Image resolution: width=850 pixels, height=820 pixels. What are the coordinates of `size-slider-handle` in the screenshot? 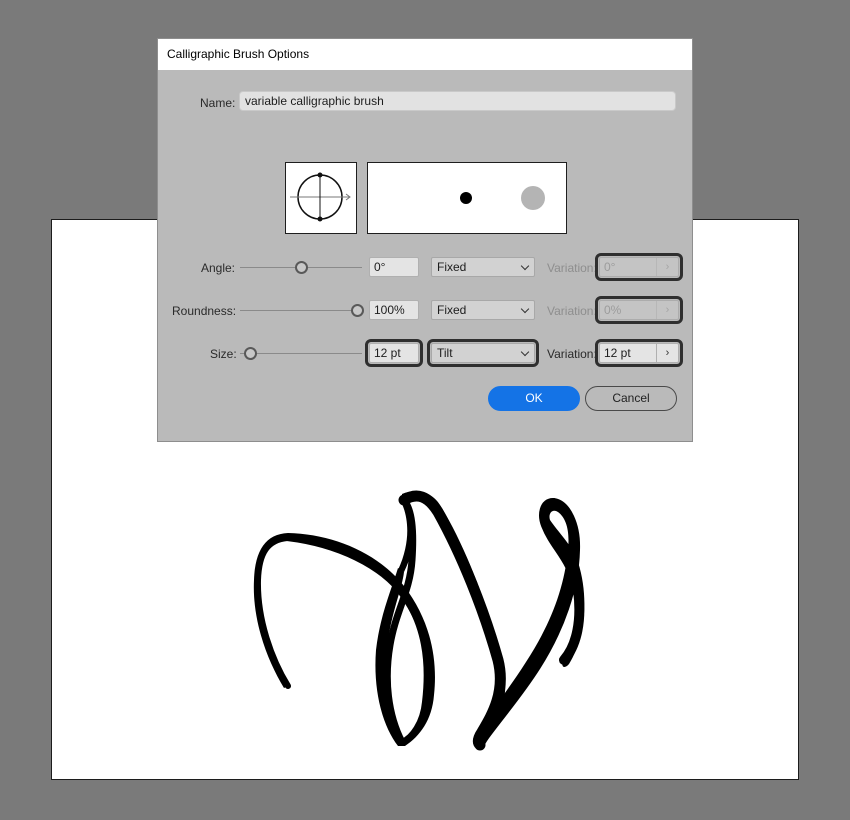 It's located at (250, 353).